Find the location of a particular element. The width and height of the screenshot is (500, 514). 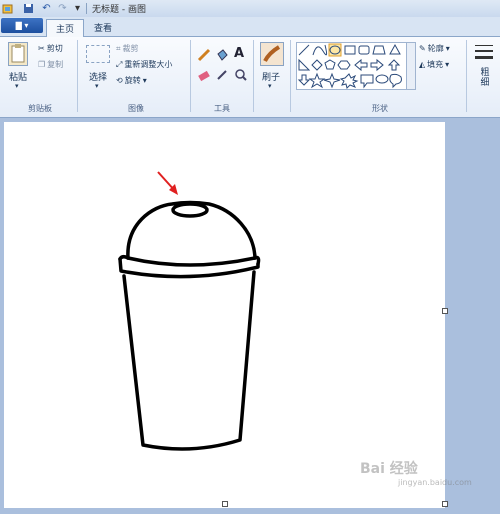

group-label-image: 图像 is located at coordinates (136, 108).